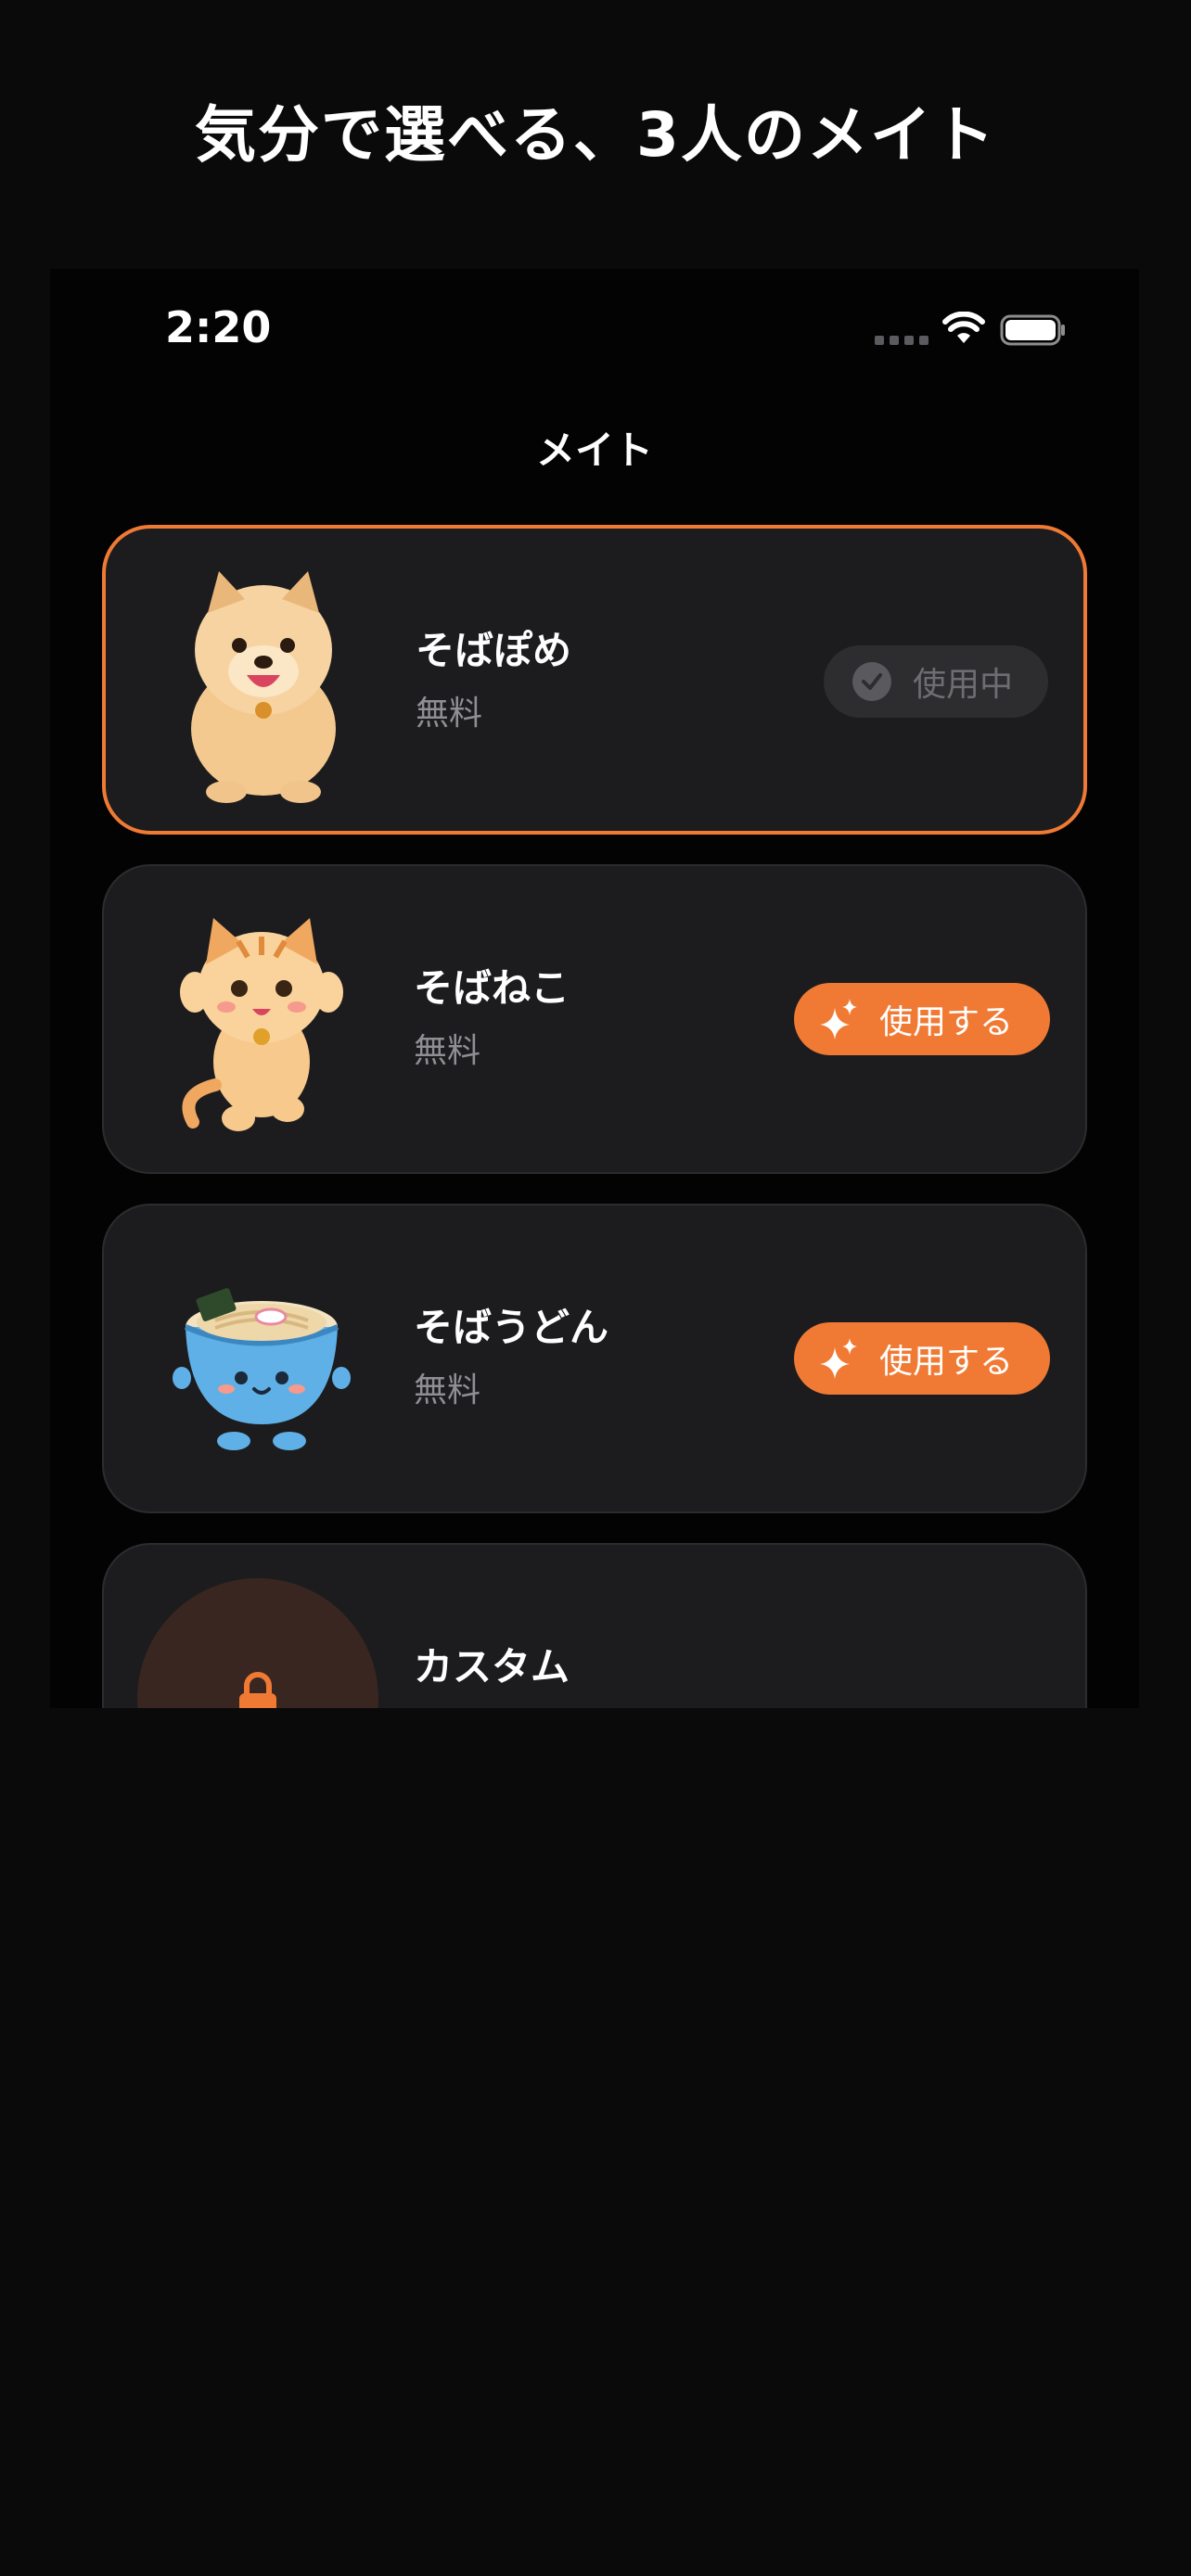 The image size is (1191, 2576). Describe the element at coordinates (595, 135) in the screenshot. I see `promo-title: 気分で選べる、3人のメイト` at that location.